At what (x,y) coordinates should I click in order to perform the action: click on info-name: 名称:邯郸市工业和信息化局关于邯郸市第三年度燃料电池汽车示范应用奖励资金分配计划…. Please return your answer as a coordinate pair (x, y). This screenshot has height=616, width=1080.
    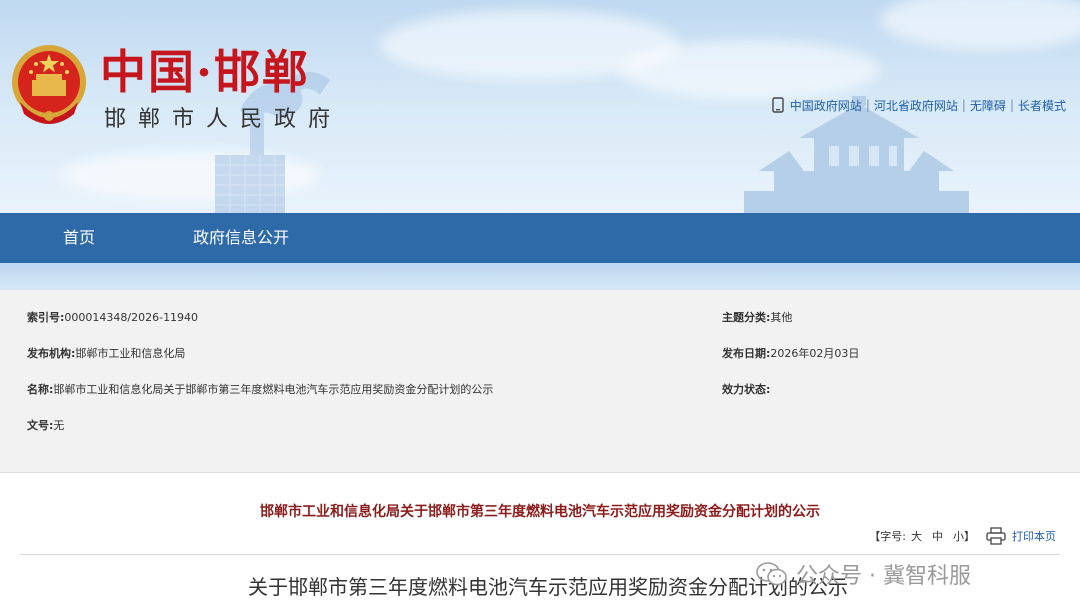
    Looking at the image, I should click on (260, 390).